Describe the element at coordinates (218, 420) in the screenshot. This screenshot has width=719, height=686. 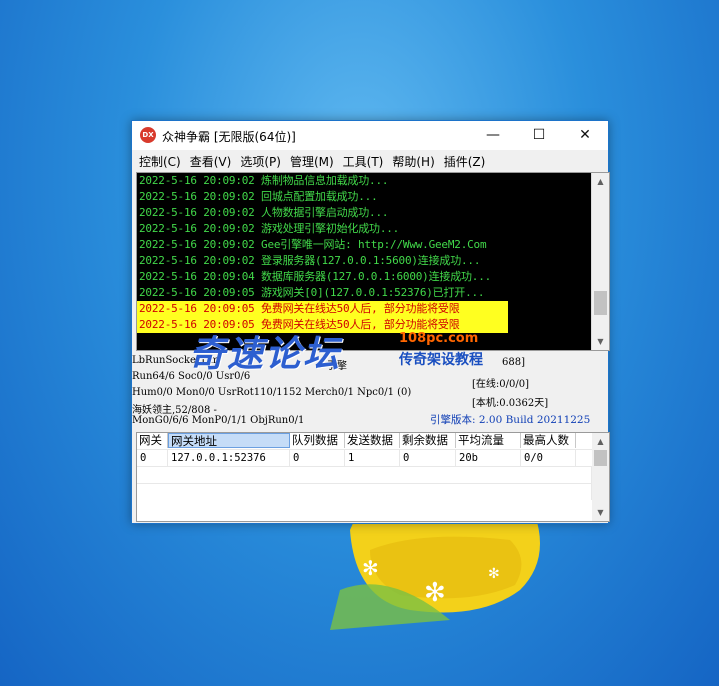
I see `mongen-status: MonG0/6/6 MonP0/1/1 ObjRun0/1` at that location.